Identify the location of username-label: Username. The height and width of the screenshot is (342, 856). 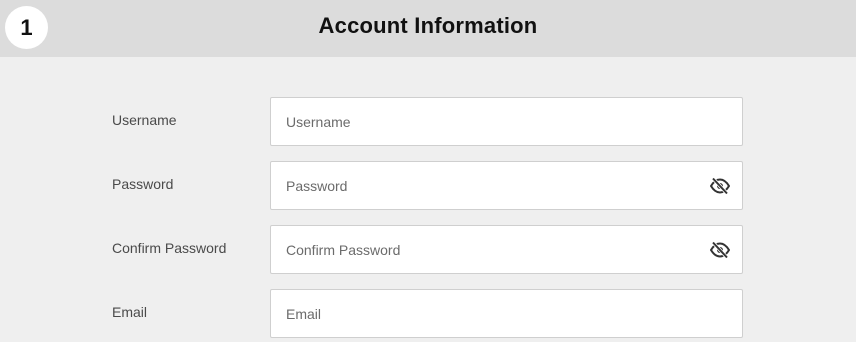
(144, 120).